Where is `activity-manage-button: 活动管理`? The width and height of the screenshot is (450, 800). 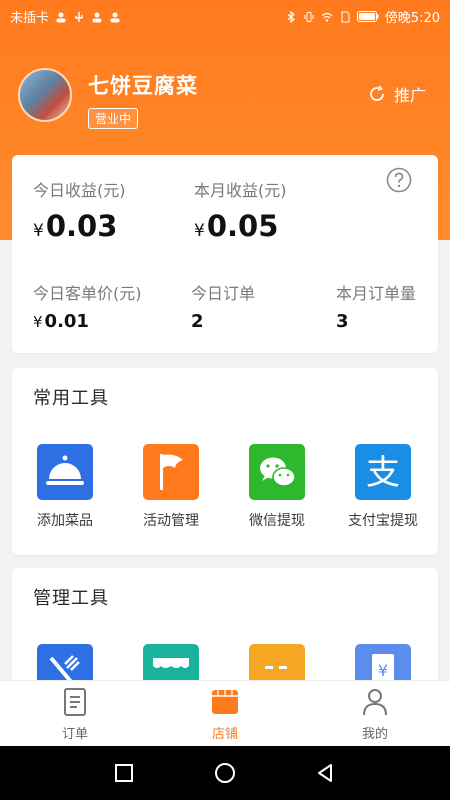 activity-manage-button: 活动管理 is located at coordinates (171, 487).